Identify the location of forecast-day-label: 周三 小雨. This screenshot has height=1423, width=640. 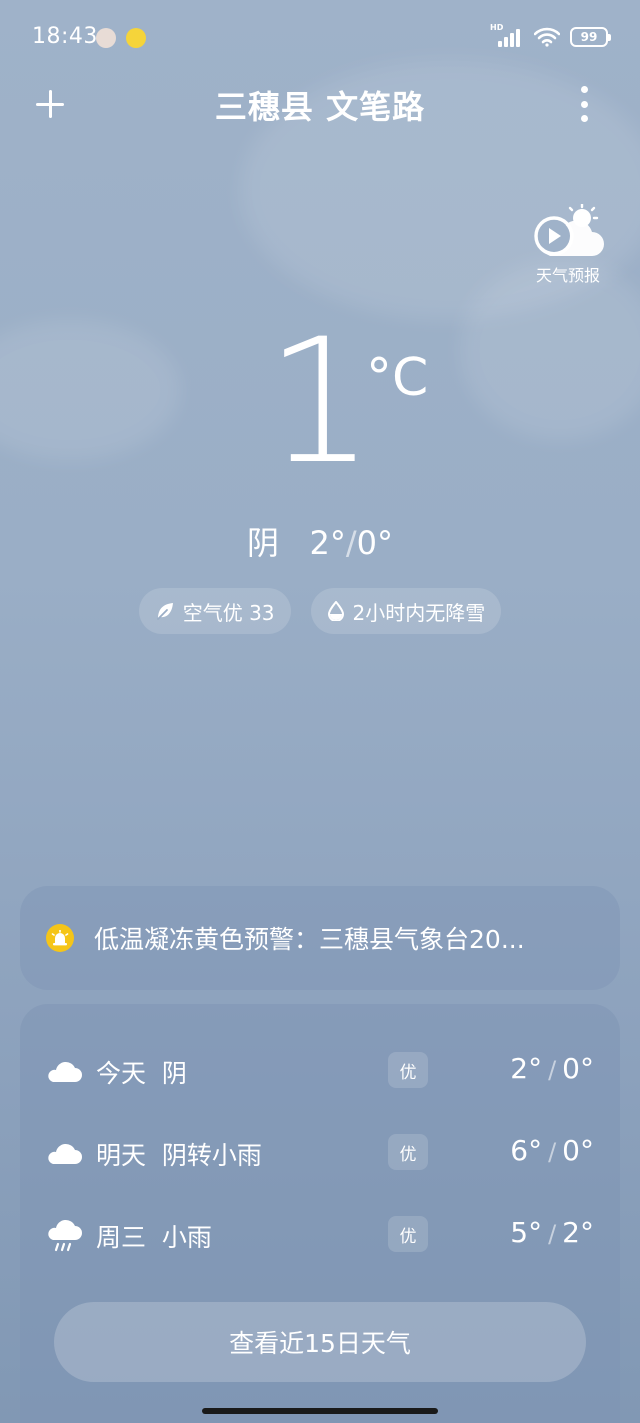
(154, 1237).